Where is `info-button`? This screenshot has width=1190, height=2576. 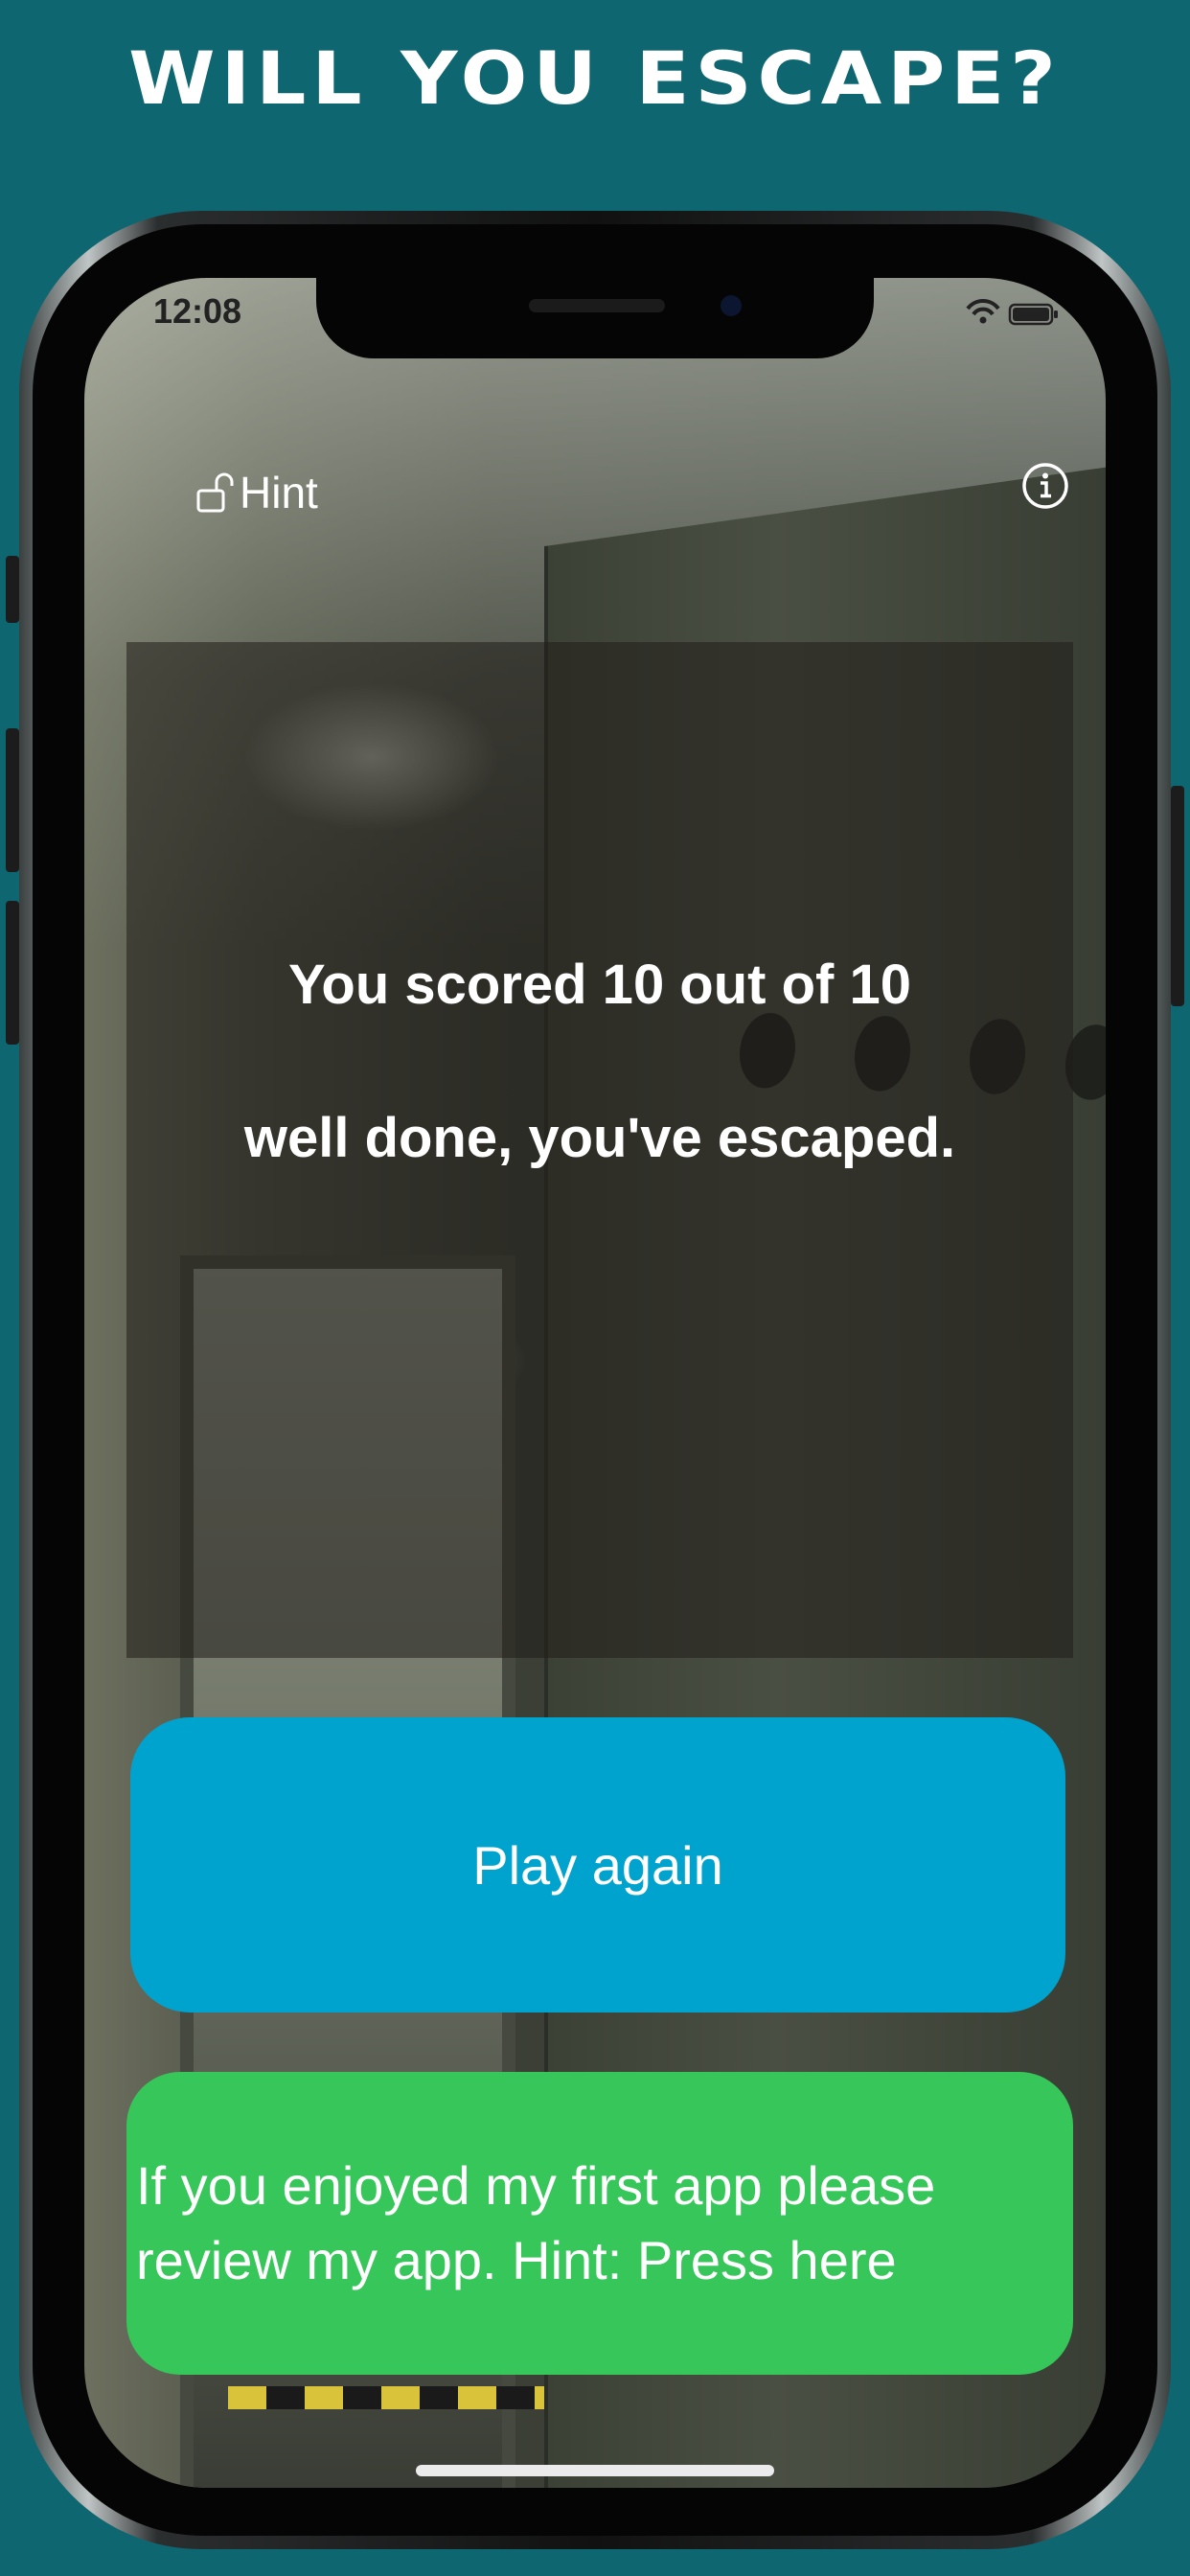 info-button is located at coordinates (1045, 486).